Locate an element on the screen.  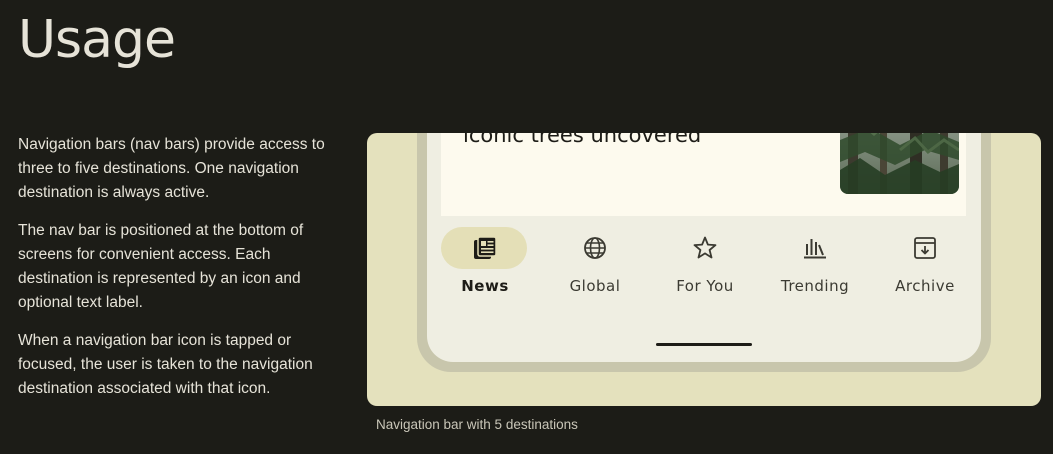
nav-label-global: Global is located at coordinates (595, 286).